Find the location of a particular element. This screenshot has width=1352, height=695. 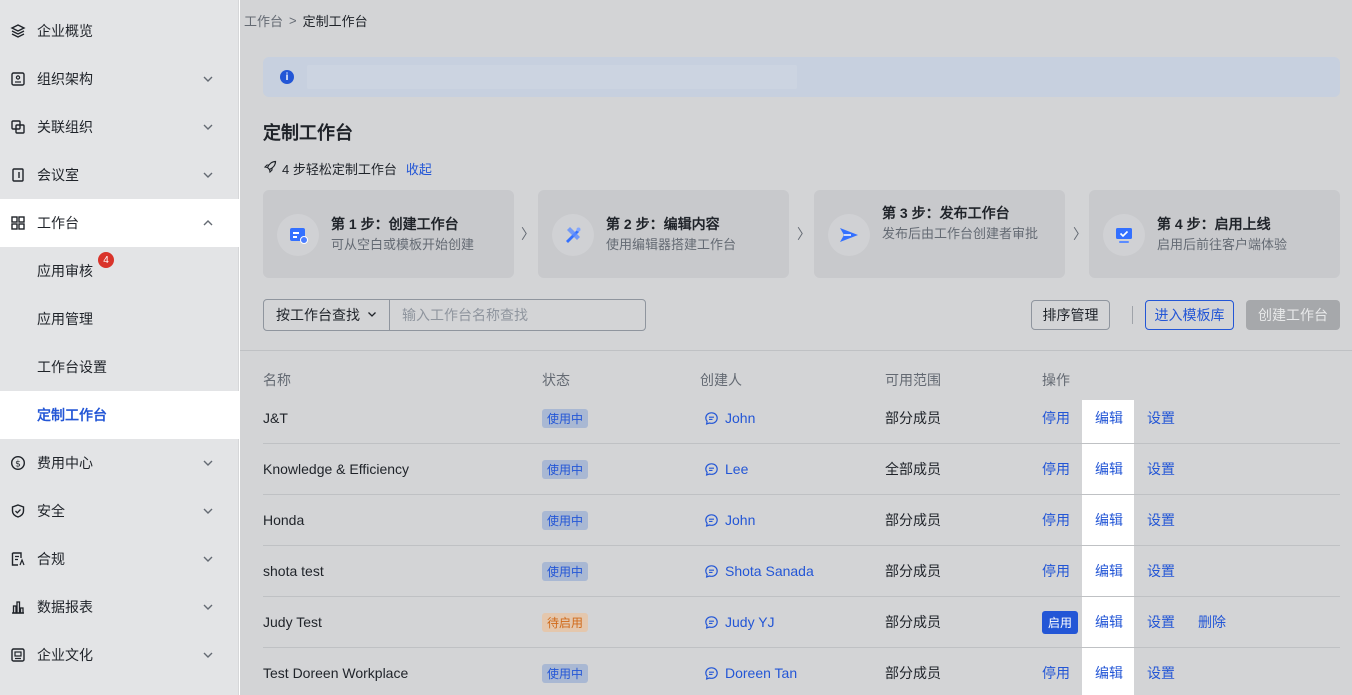

nav-item-overview: 企业概览 is located at coordinates (119, 31).